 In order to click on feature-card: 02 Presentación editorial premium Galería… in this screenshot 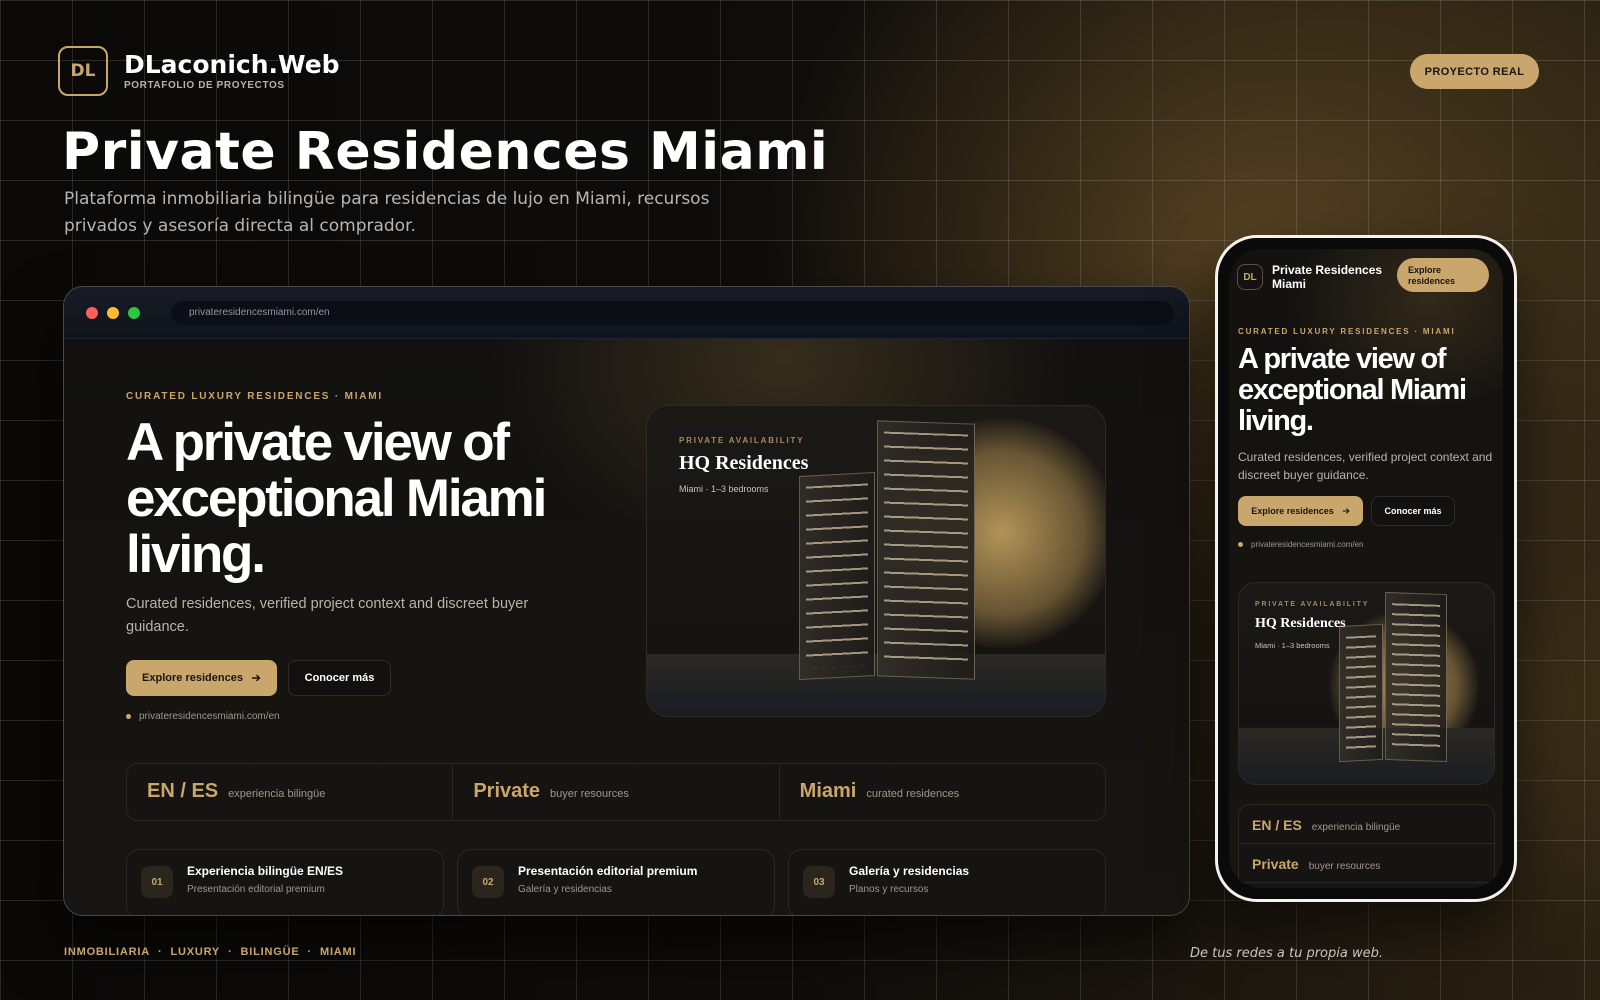, I will do `click(616, 882)`.